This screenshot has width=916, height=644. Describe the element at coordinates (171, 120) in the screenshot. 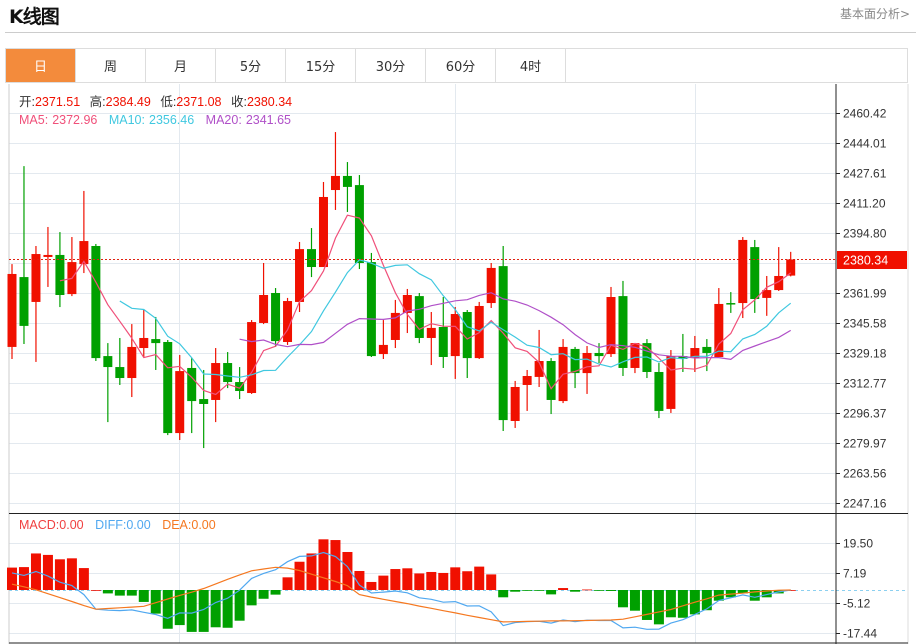

I see `ma10-value: 2356.46` at that location.